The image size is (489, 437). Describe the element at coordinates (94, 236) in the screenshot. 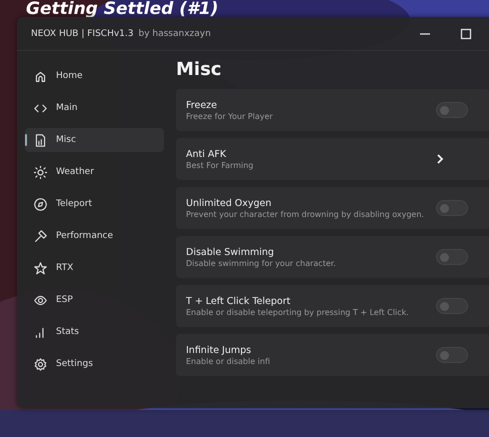

I see `sidebar-item: Performance` at that location.